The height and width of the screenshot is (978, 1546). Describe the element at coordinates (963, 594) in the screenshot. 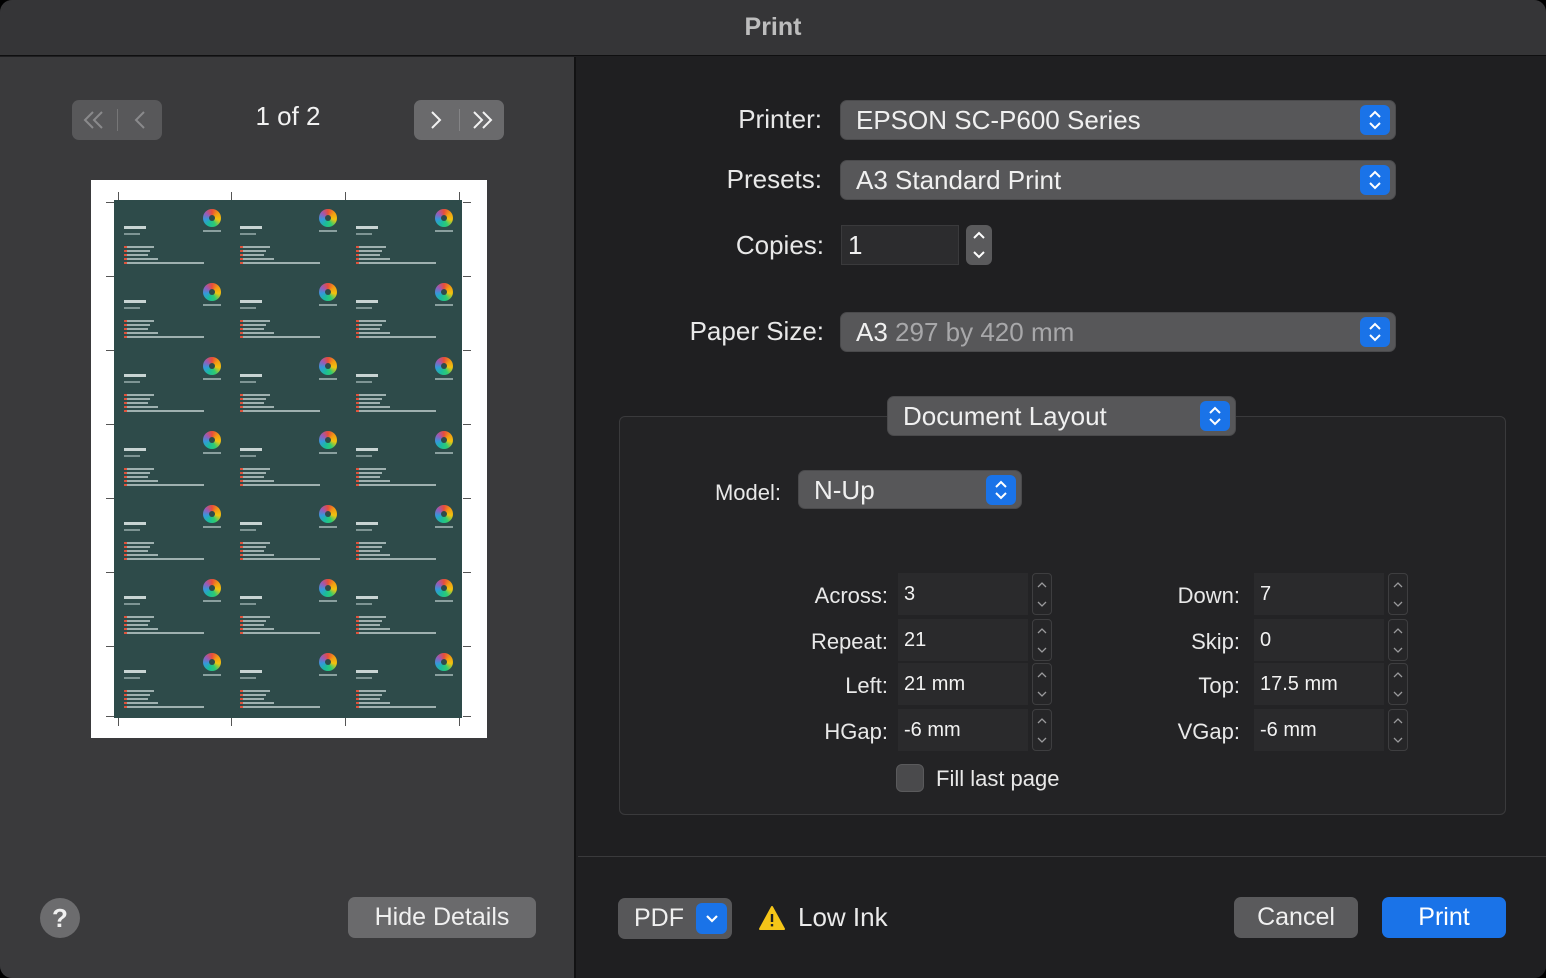

I see `across-field: 3` at that location.